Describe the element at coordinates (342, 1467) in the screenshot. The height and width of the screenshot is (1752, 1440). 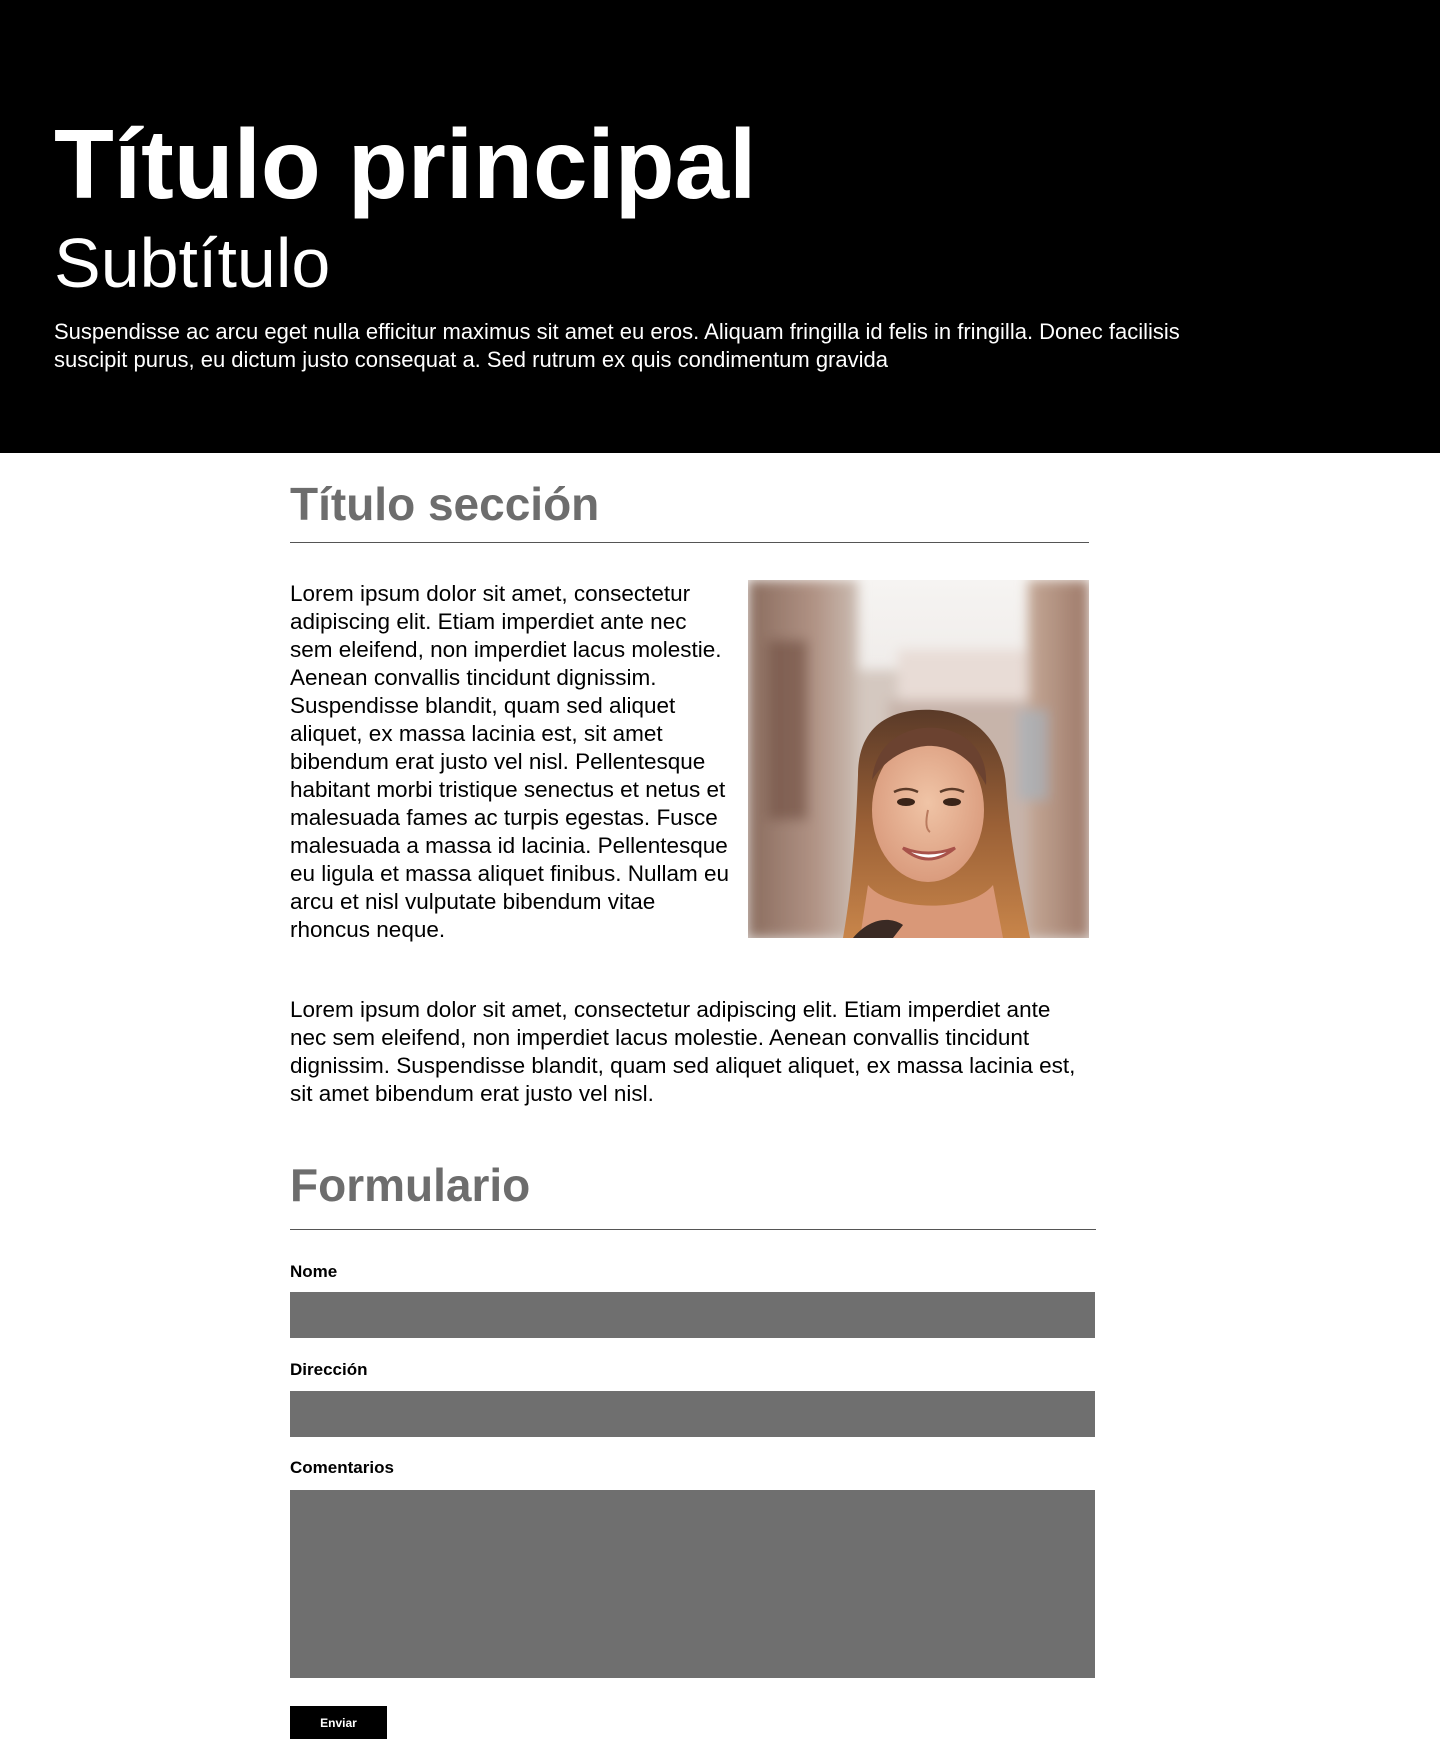
I see `comments-label: Comentarios` at that location.